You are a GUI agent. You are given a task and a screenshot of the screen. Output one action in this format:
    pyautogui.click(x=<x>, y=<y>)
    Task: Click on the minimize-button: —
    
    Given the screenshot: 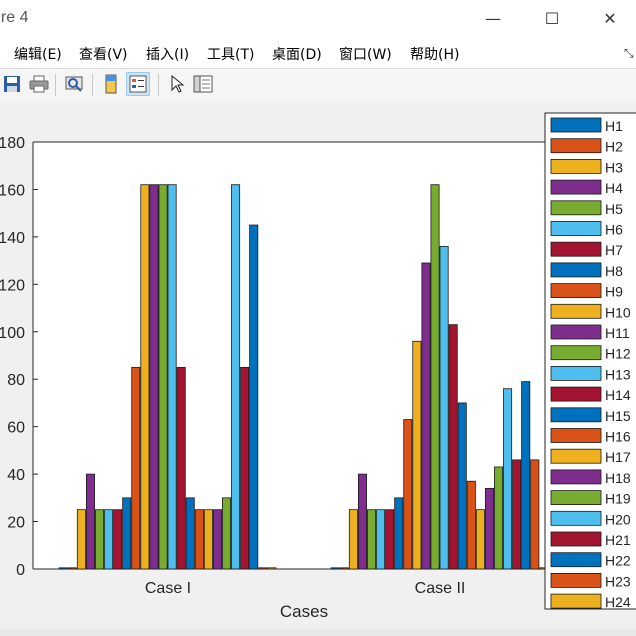 What is the action you would take?
    pyautogui.click(x=493, y=19)
    